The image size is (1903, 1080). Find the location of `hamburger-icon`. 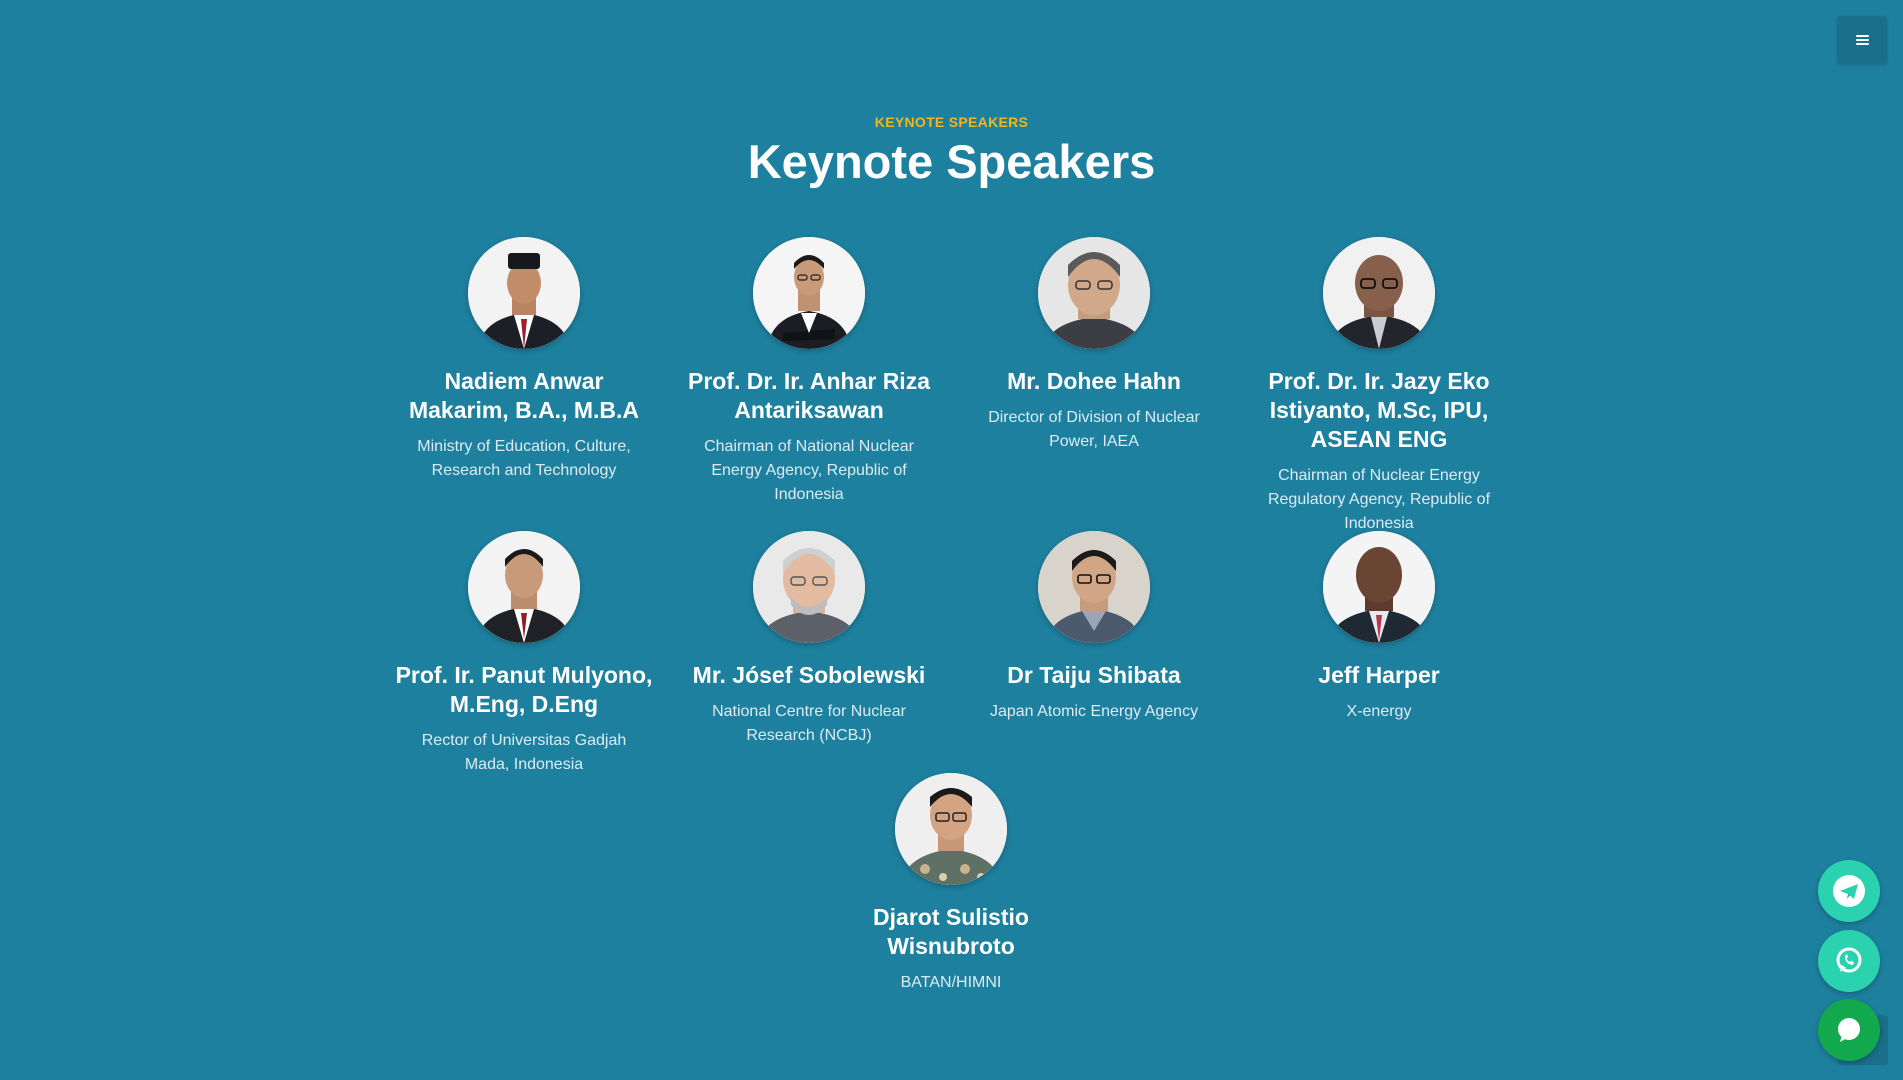

hamburger-icon is located at coordinates (1862, 40).